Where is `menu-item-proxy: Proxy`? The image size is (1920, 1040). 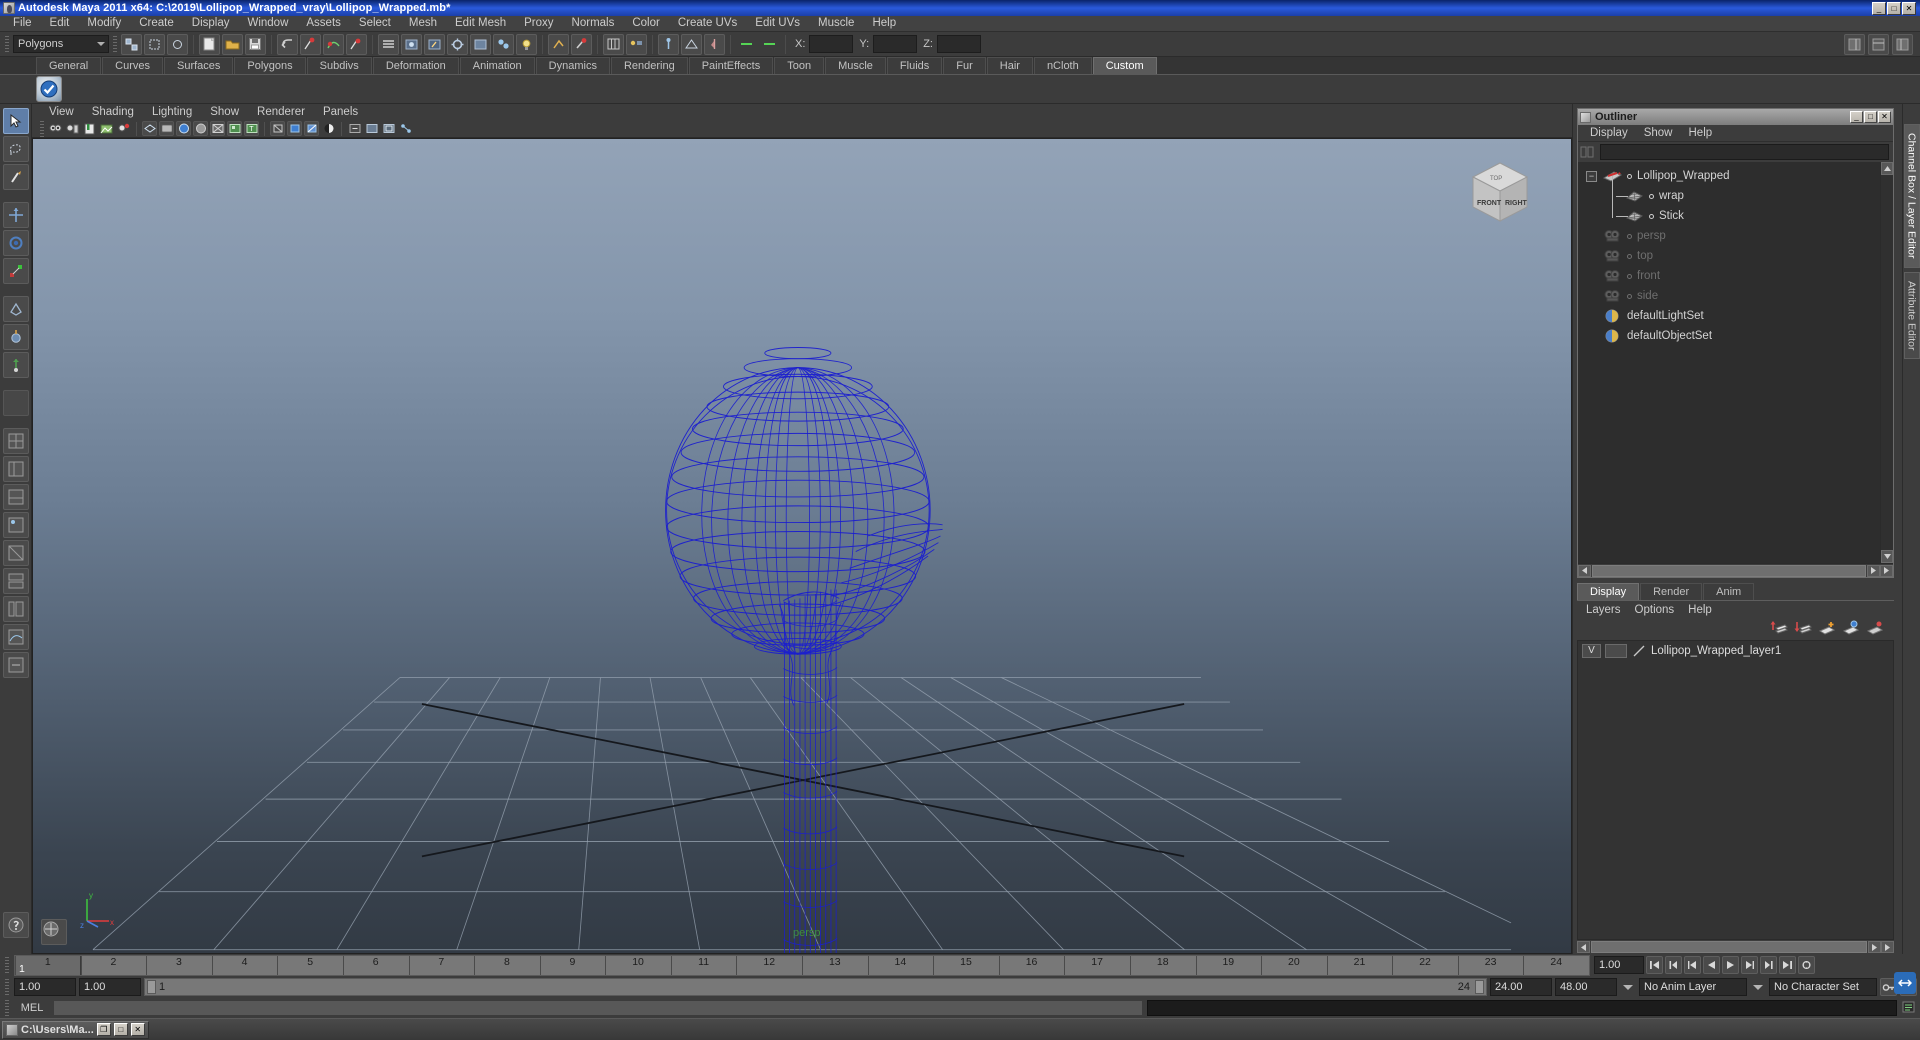
menu-item-proxy: Proxy is located at coordinates (538, 23).